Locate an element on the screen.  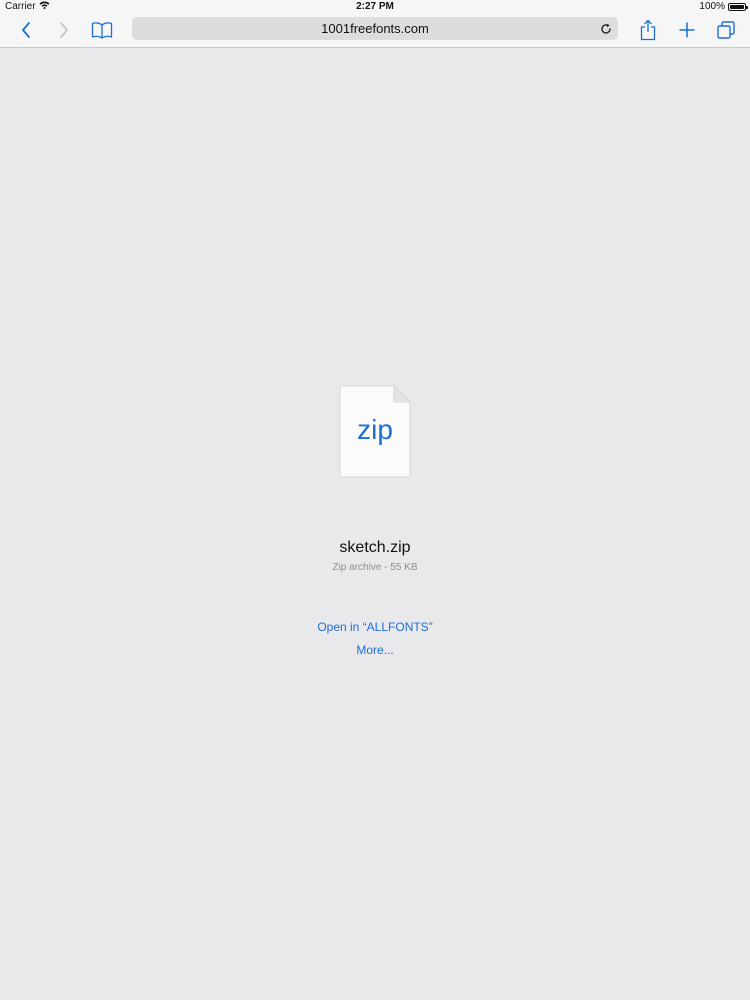
browser-toolbar: 1001freefonts.com is located at coordinates (375, 31).